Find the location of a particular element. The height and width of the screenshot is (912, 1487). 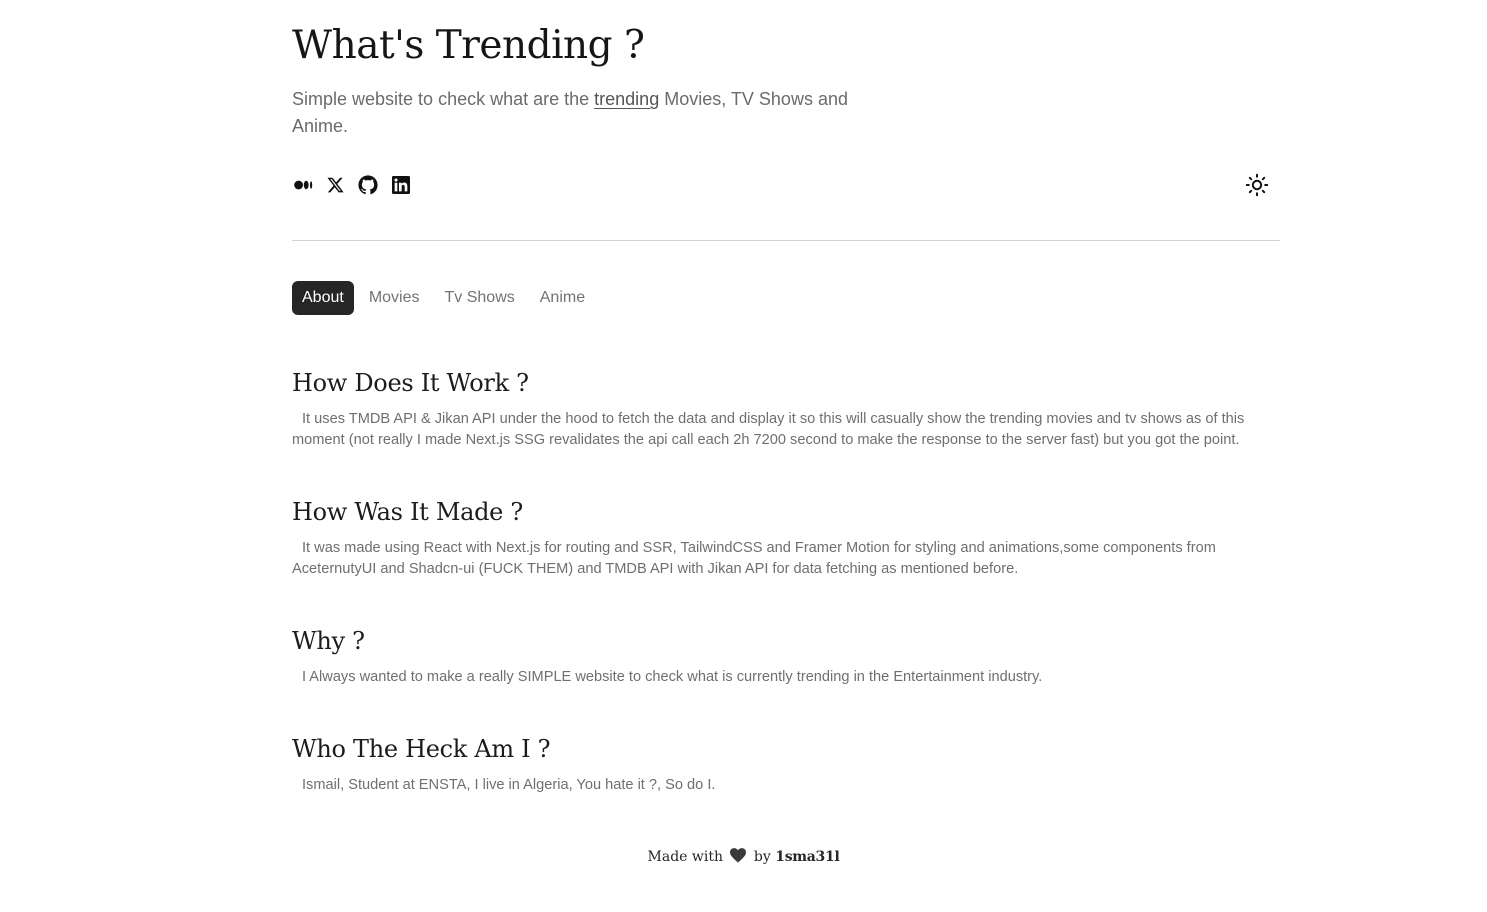

linkedin-icon is located at coordinates (400, 185).